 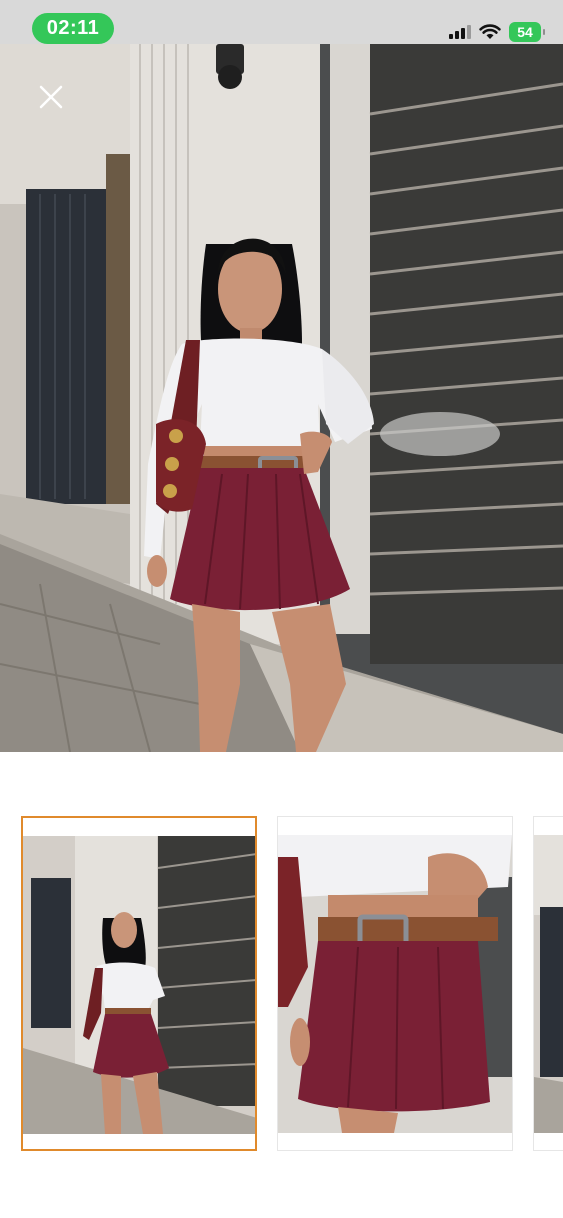 What do you see at coordinates (73, 28) in the screenshot?
I see `status-time: 02:11` at bounding box center [73, 28].